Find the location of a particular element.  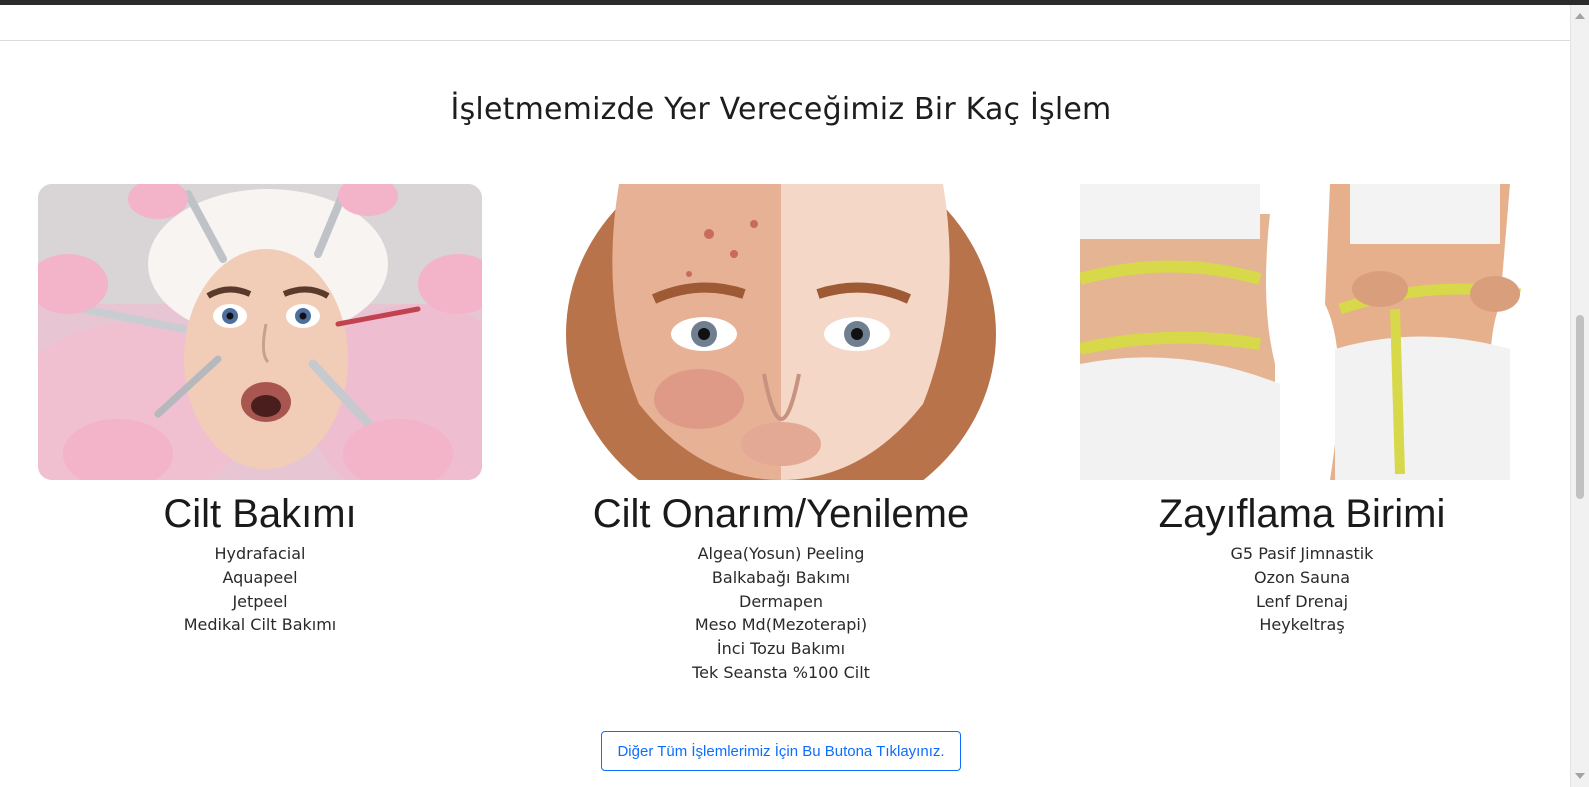

list-item: Jetpeel is located at coordinates (260, 601).